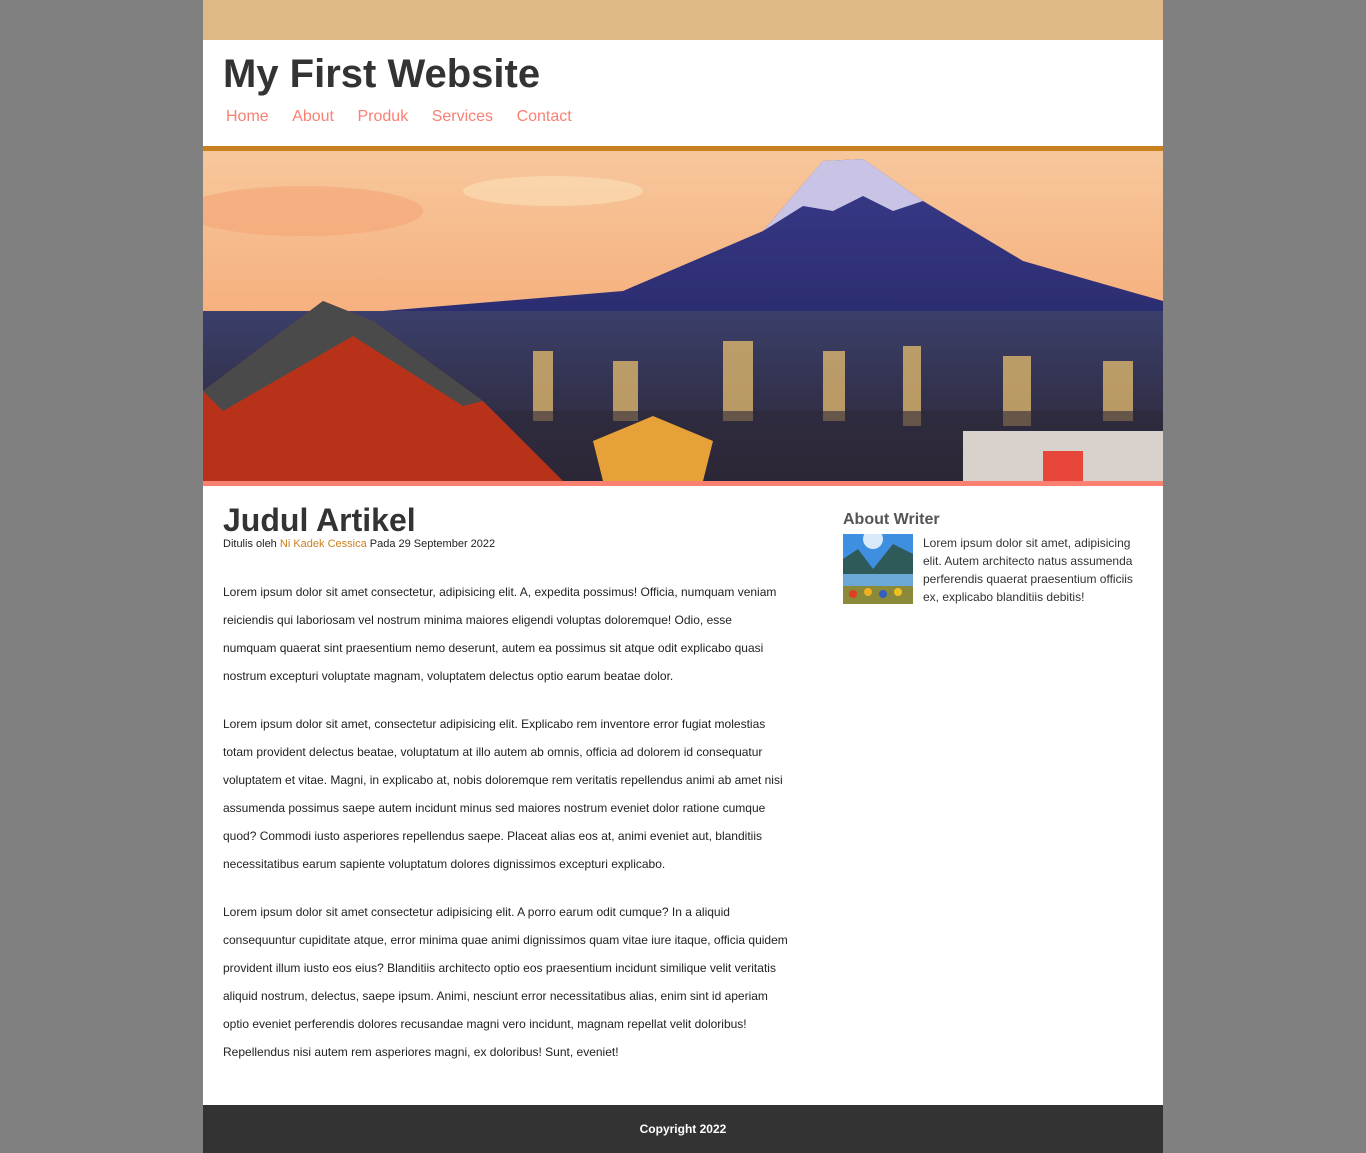 This screenshot has height=1153, width=1366. What do you see at coordinates (247, 117) in the screenshot?
I see `nav-home: Home` at bounding box center [247, 117].